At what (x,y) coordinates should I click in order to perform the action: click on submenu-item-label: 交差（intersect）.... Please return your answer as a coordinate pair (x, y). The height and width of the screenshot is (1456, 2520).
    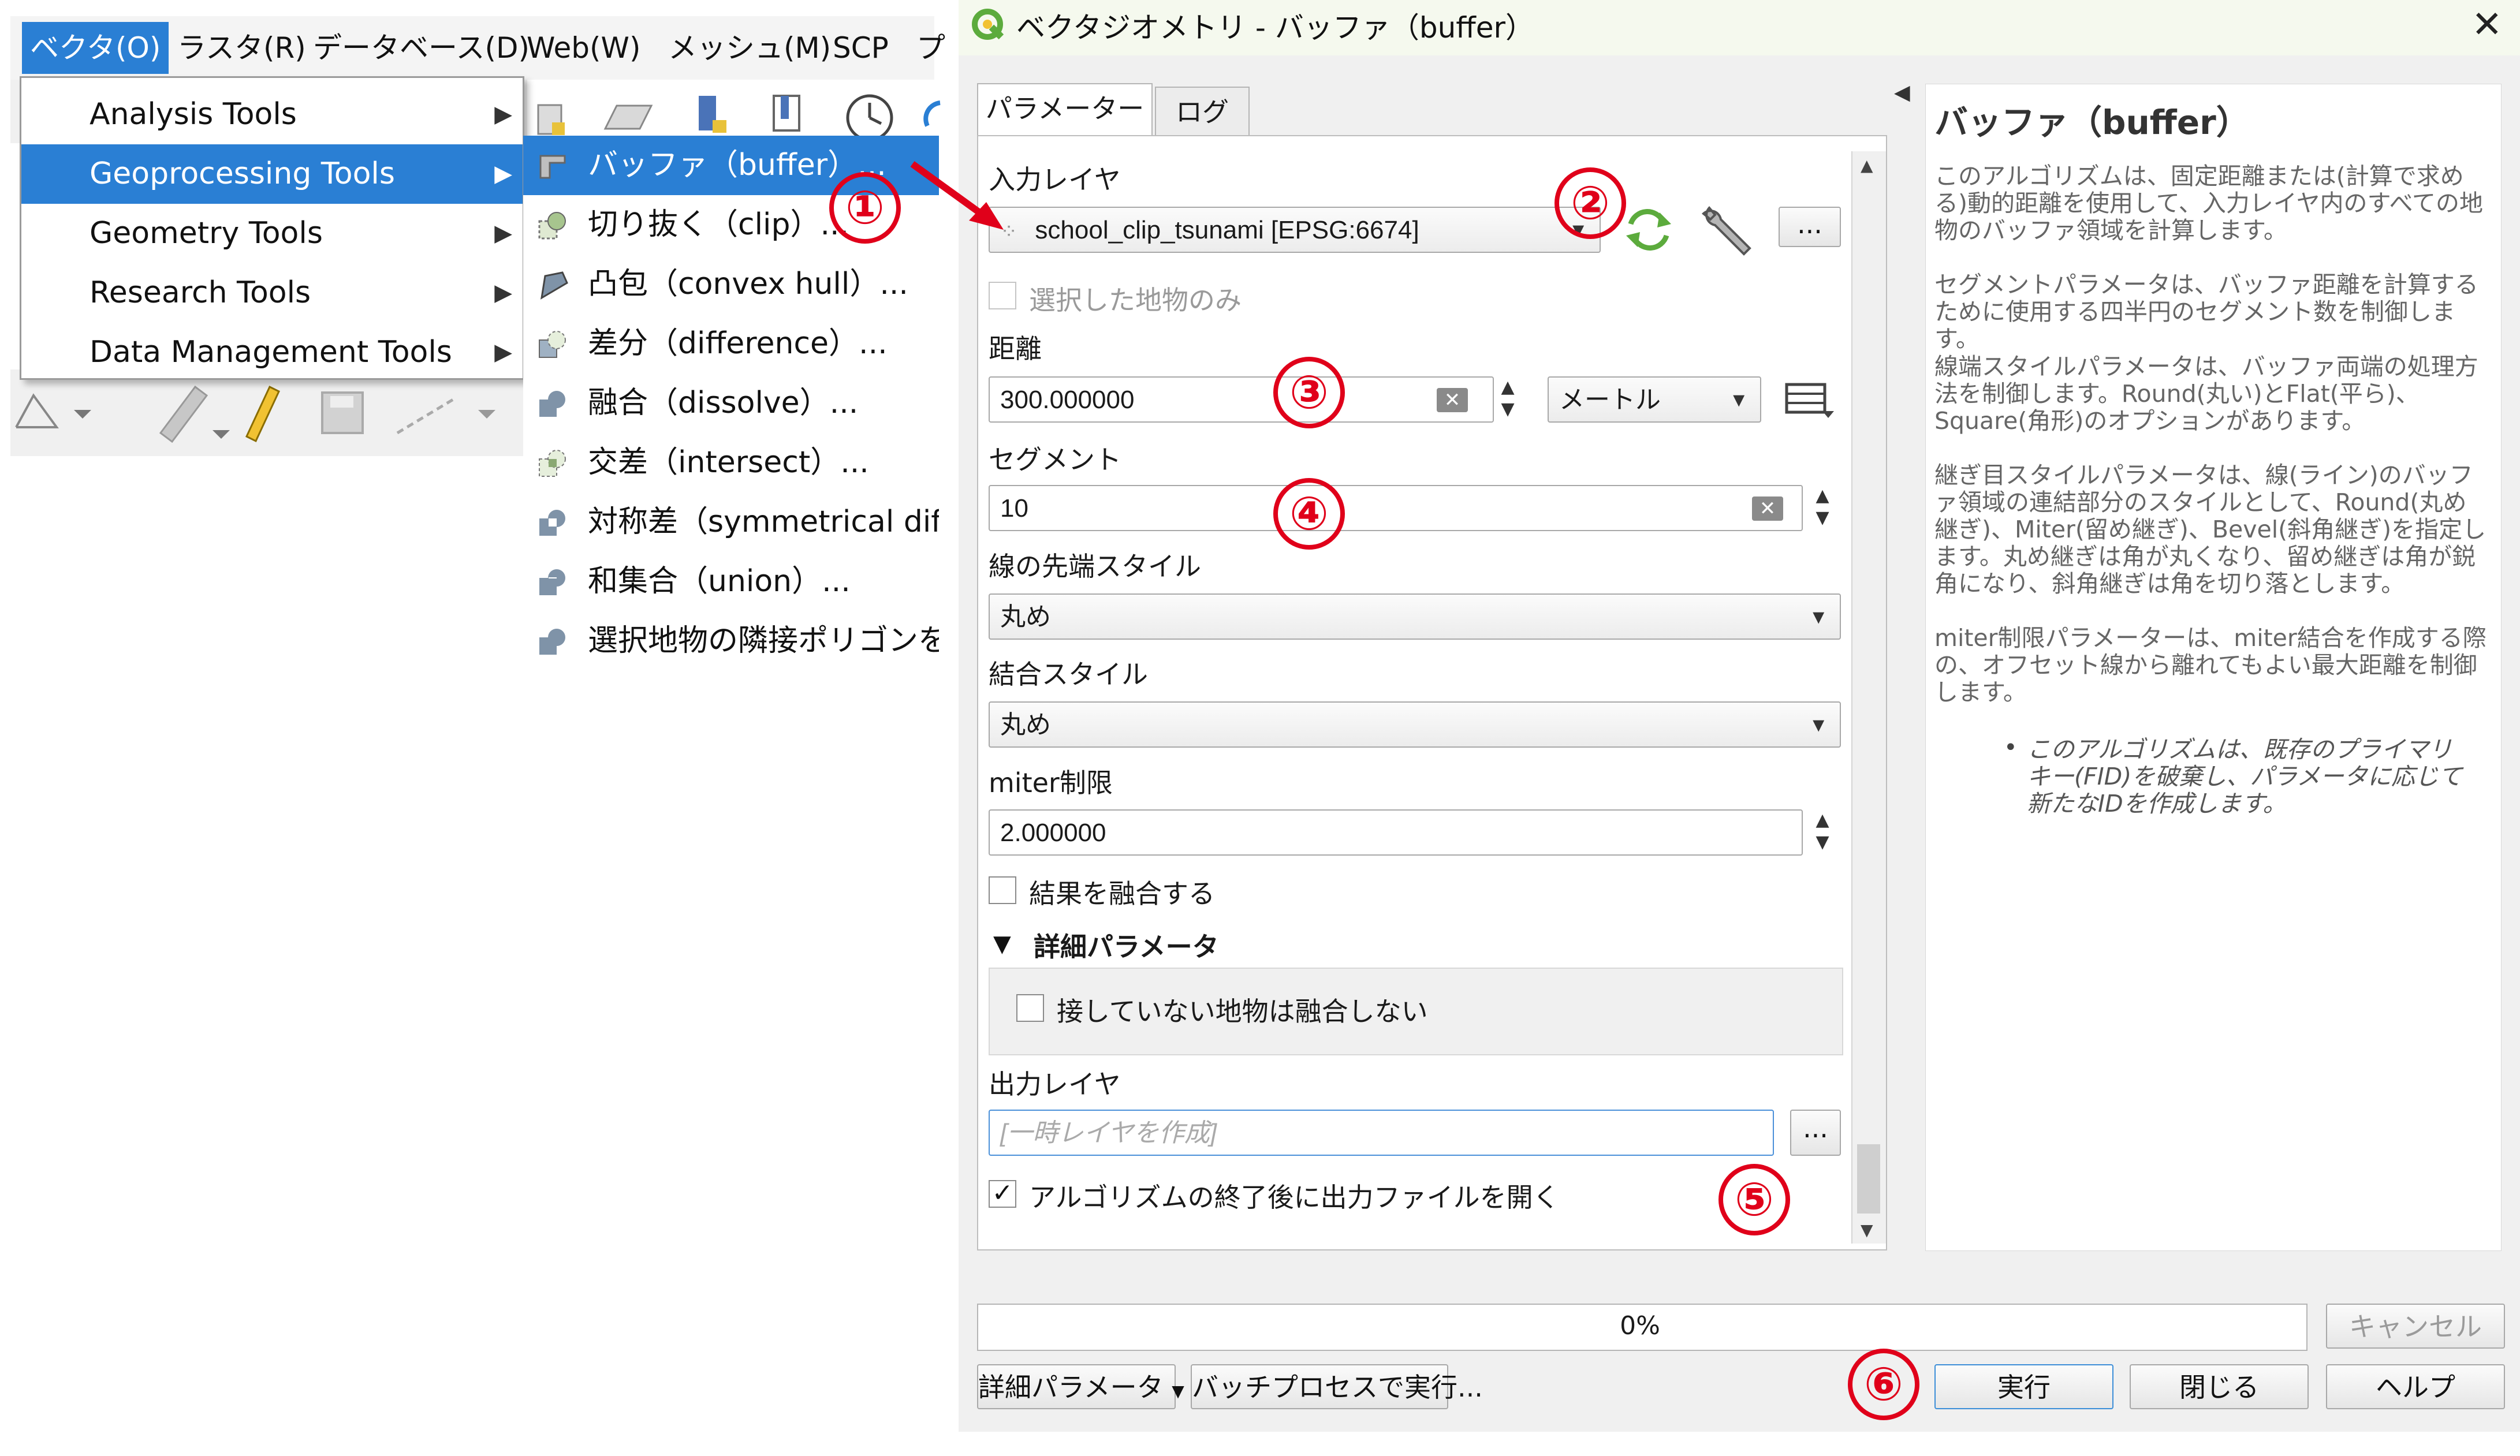
    Looking at the image, I should click on (729, 462).